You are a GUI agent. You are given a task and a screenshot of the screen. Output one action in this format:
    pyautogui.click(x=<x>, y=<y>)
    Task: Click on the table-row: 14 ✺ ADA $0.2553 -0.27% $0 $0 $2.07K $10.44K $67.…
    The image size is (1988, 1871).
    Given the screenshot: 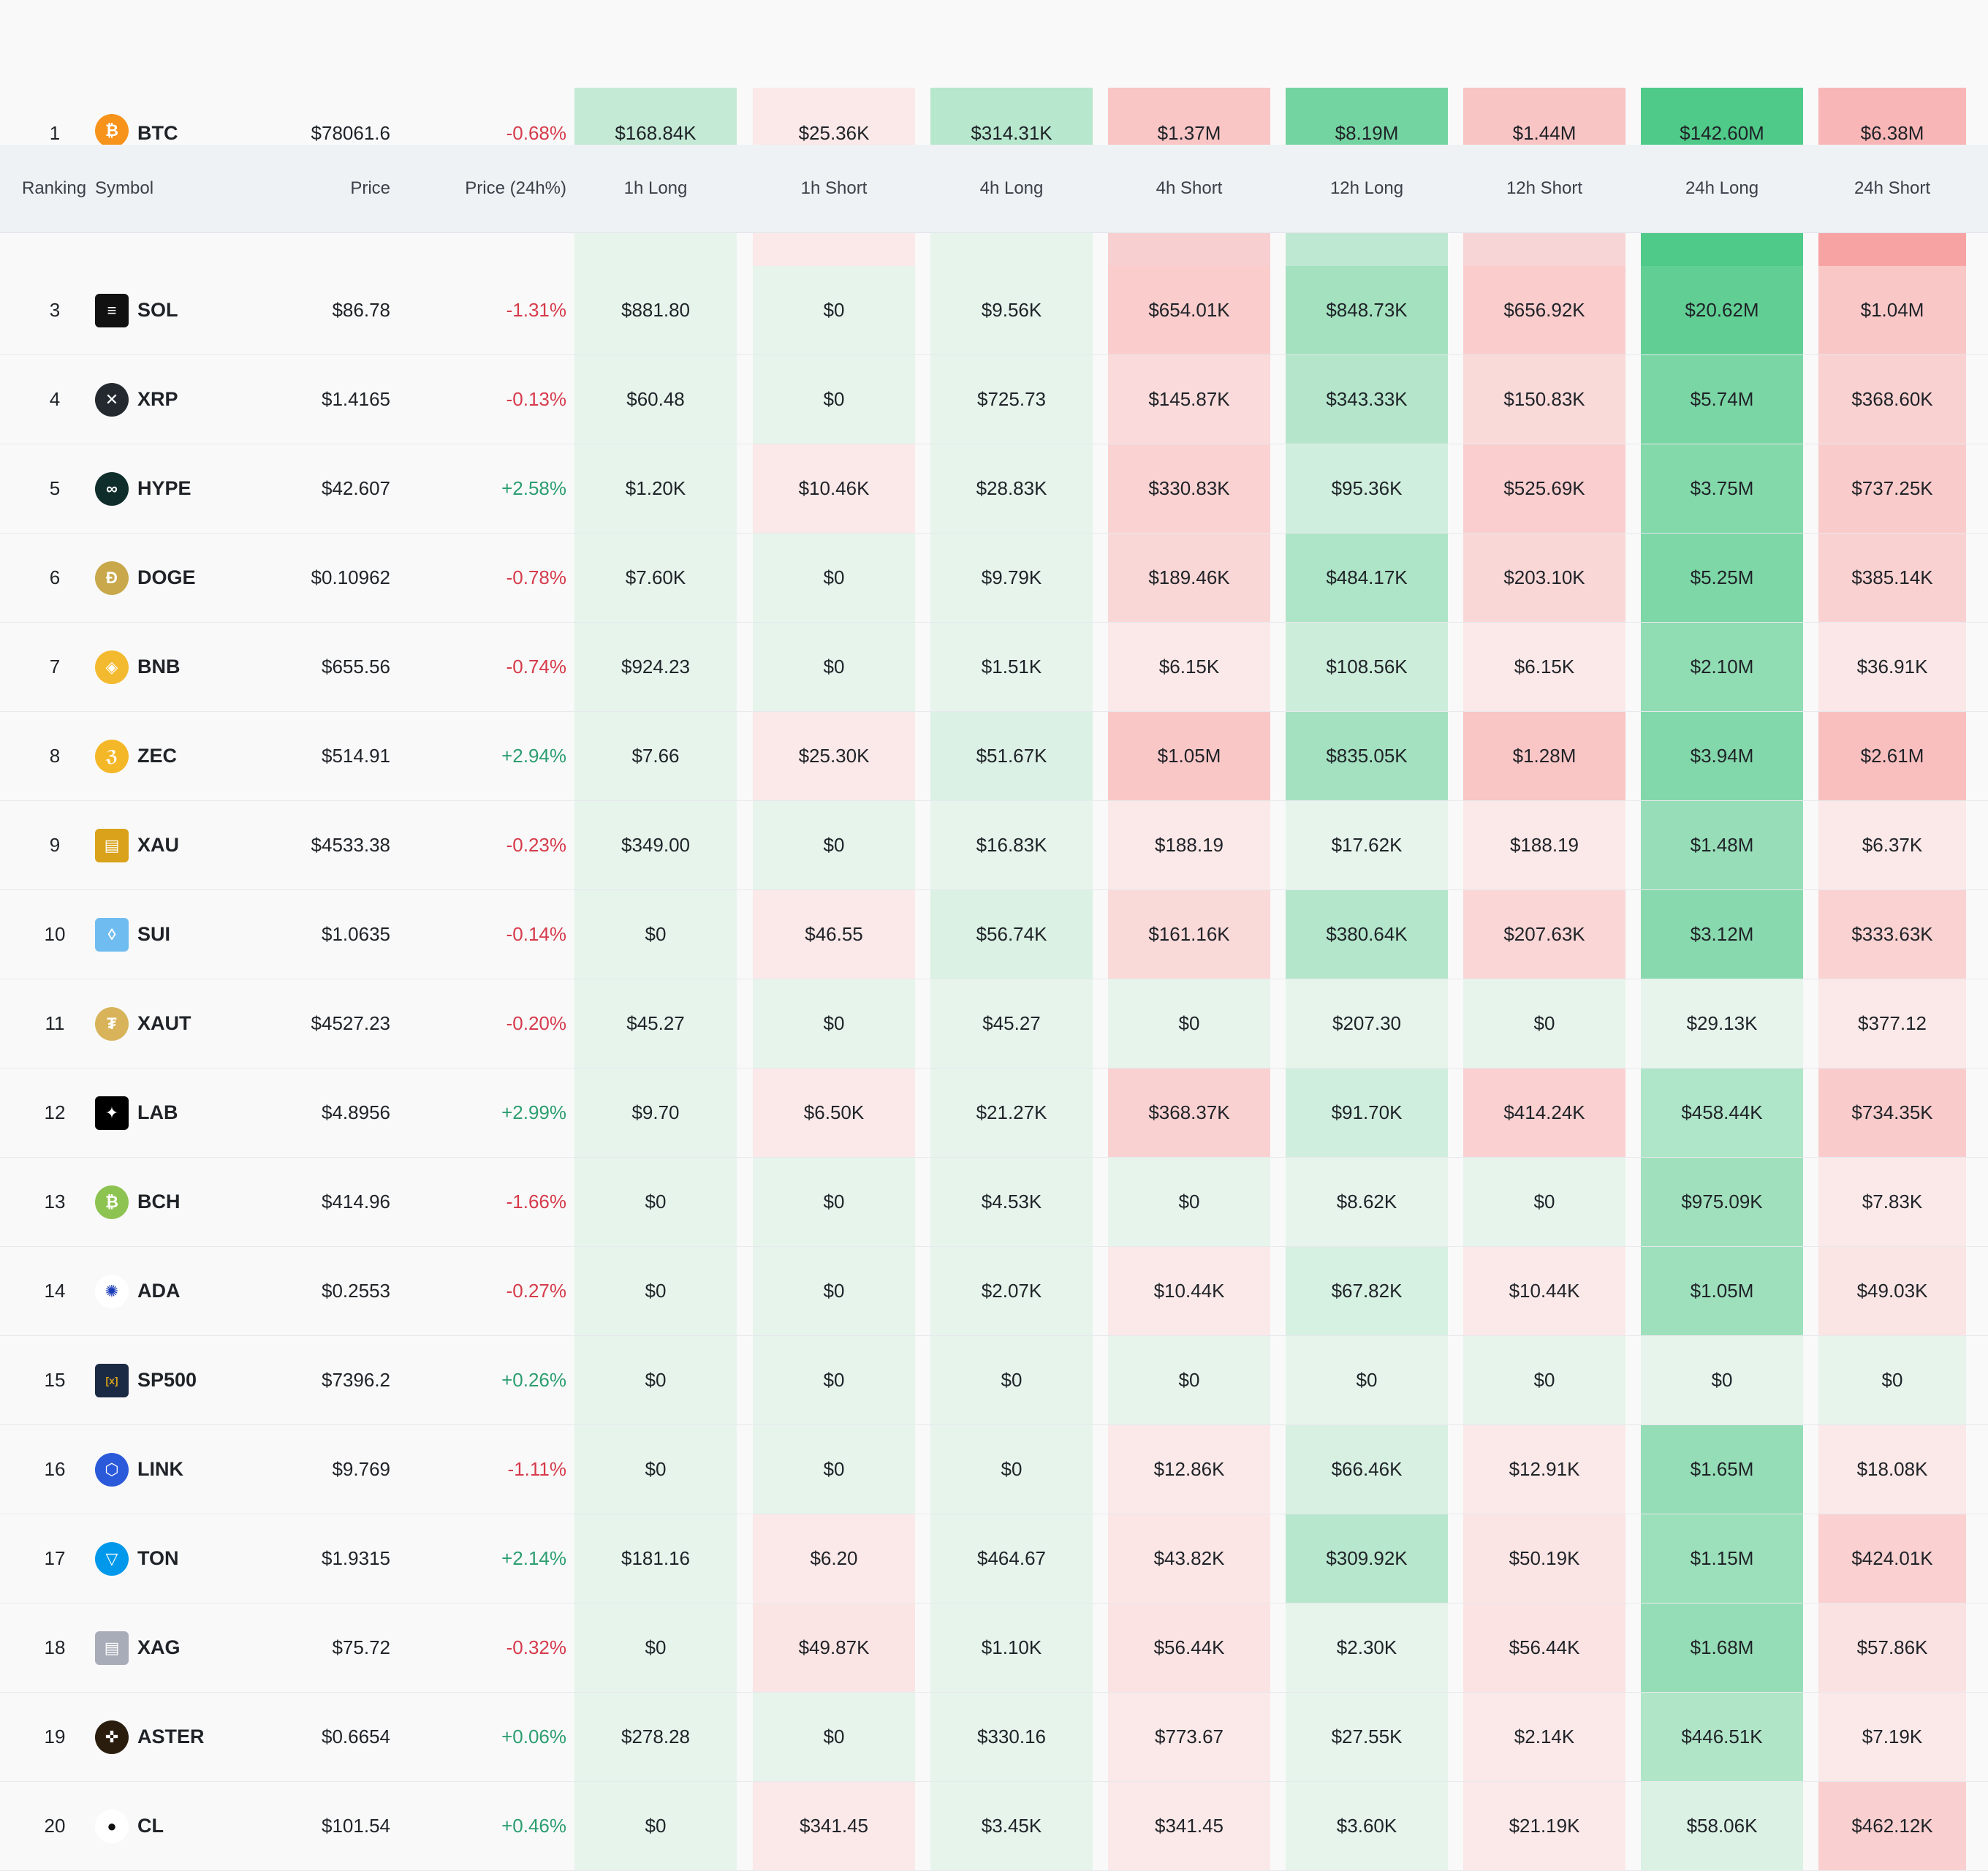 What is the action you would take?
    pyautogui.click(x=994, y=1292)
    